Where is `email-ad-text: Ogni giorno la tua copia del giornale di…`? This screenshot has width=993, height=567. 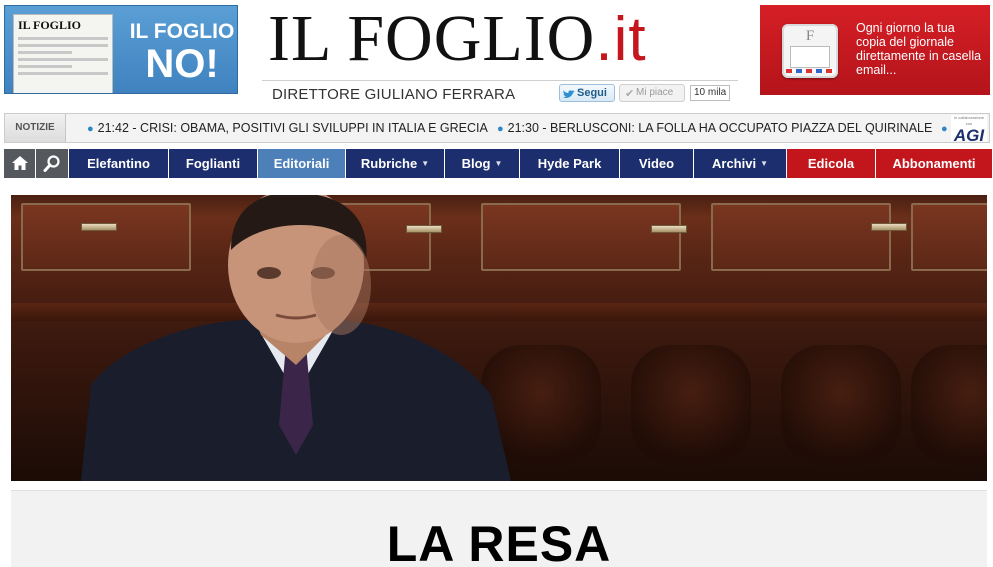
email-ad-text: Ogni giorno la tua copia del giornale di… is located at coordinates (919, 49).